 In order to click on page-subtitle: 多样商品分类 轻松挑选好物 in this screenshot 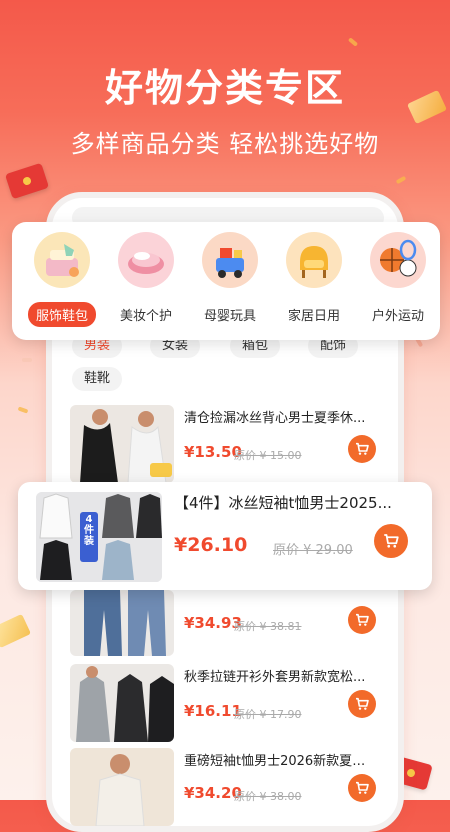, I will do `click(225, 144)`.